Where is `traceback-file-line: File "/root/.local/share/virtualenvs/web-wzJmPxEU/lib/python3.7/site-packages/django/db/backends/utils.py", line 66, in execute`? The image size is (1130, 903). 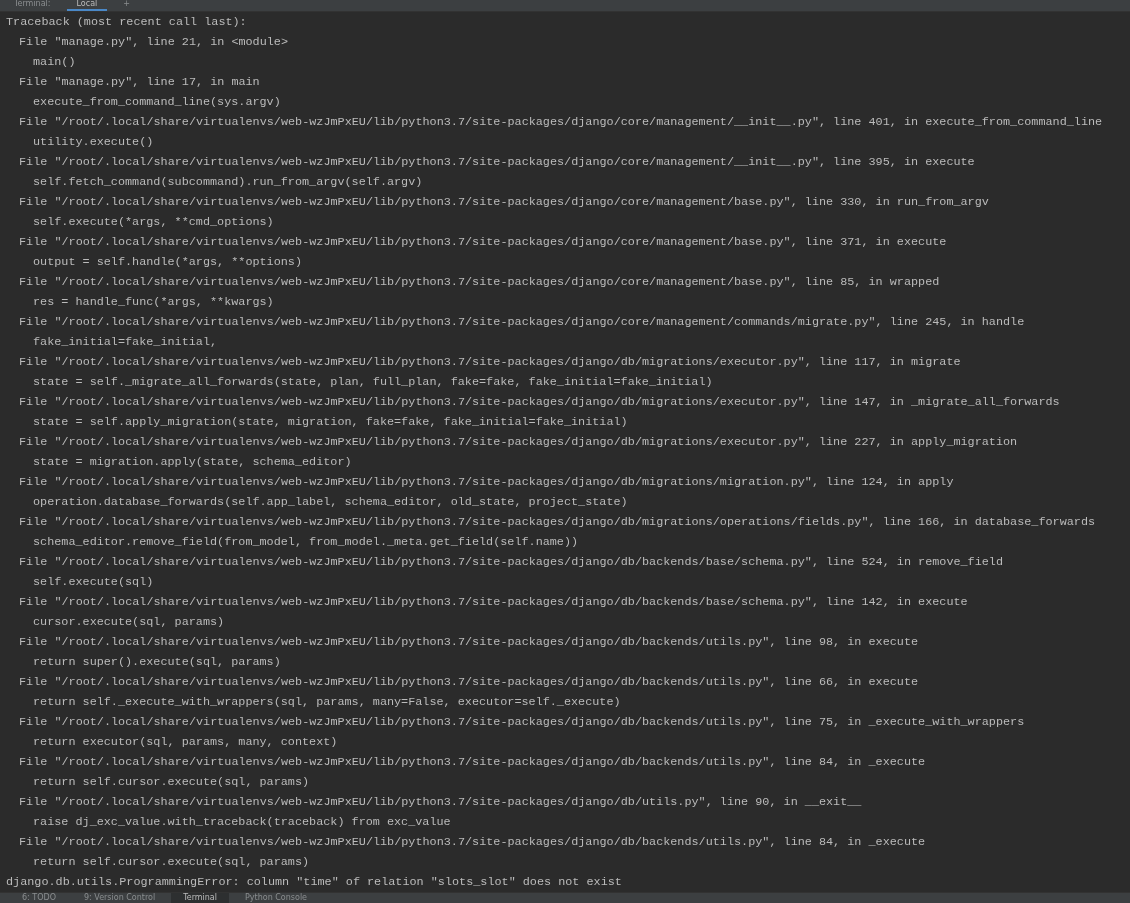
traceback-file-line: File "/root/.local/share/virtualenvs/web-wzJmPxEU/lib/python3.7/site-packages/django/db/backends/utils.py", line 66, in execute is located at coordinates (469, 682).